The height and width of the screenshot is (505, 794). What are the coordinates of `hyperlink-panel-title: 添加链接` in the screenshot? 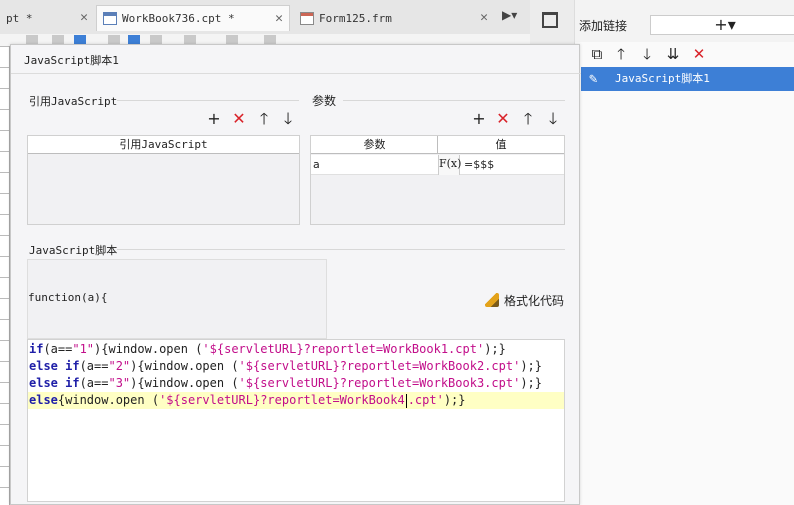 It's located at (603, 26).